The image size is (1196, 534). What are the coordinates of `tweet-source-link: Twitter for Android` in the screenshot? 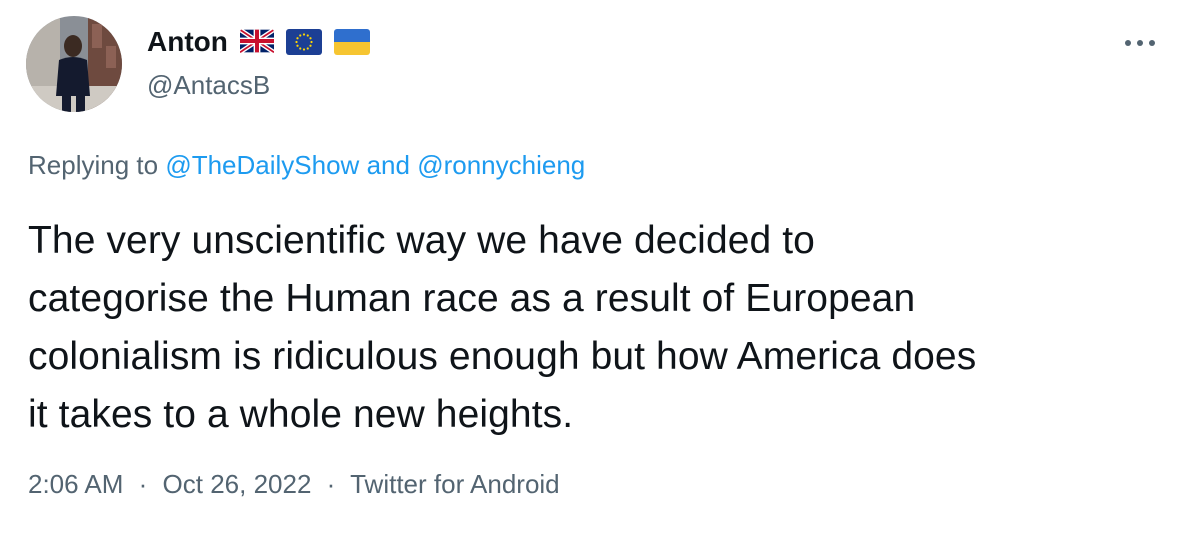 It's located at (455, 484).